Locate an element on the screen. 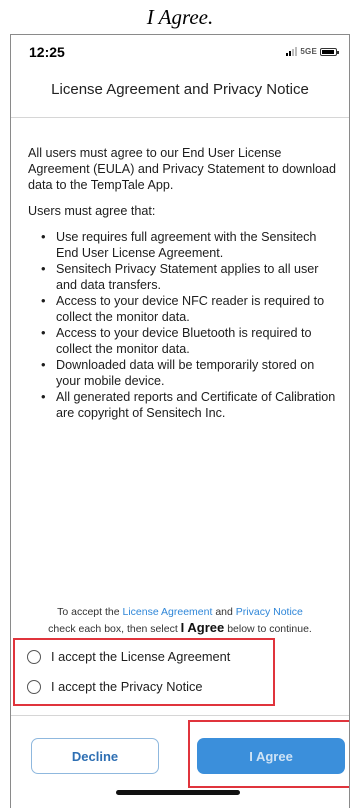 This screenshot has height=808, width=360. note-text: below to continue. is located at coordinates (269, 629).